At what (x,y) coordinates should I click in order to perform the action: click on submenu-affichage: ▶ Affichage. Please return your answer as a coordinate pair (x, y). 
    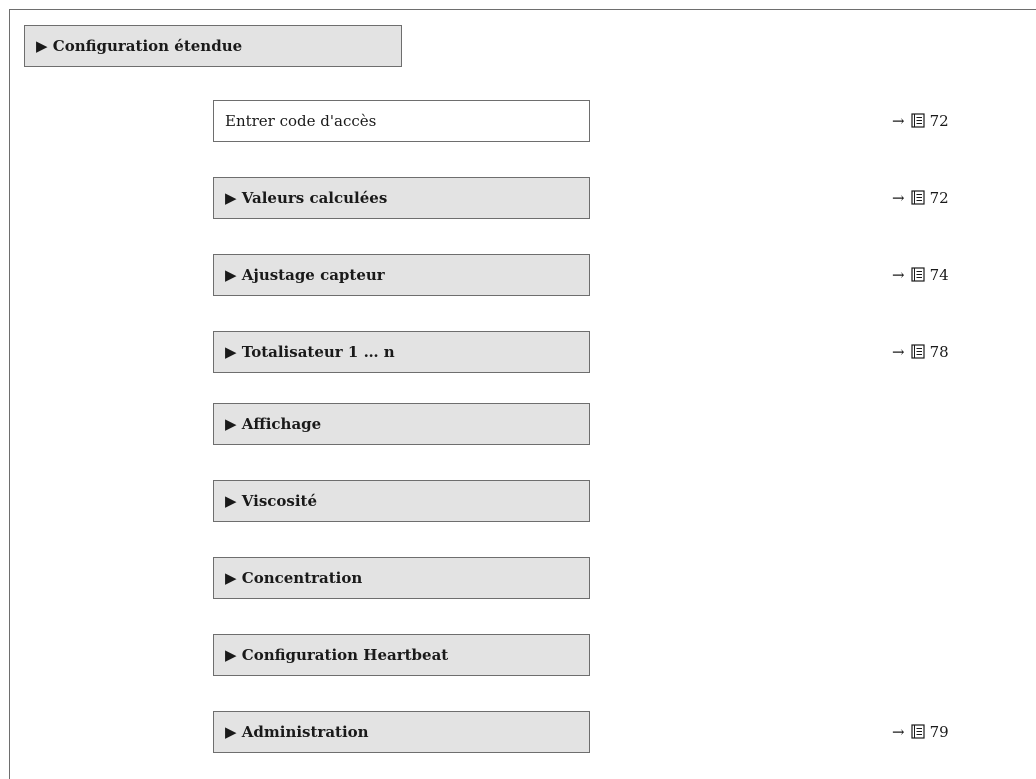
    Looking at the image, I should click on (401, 424).